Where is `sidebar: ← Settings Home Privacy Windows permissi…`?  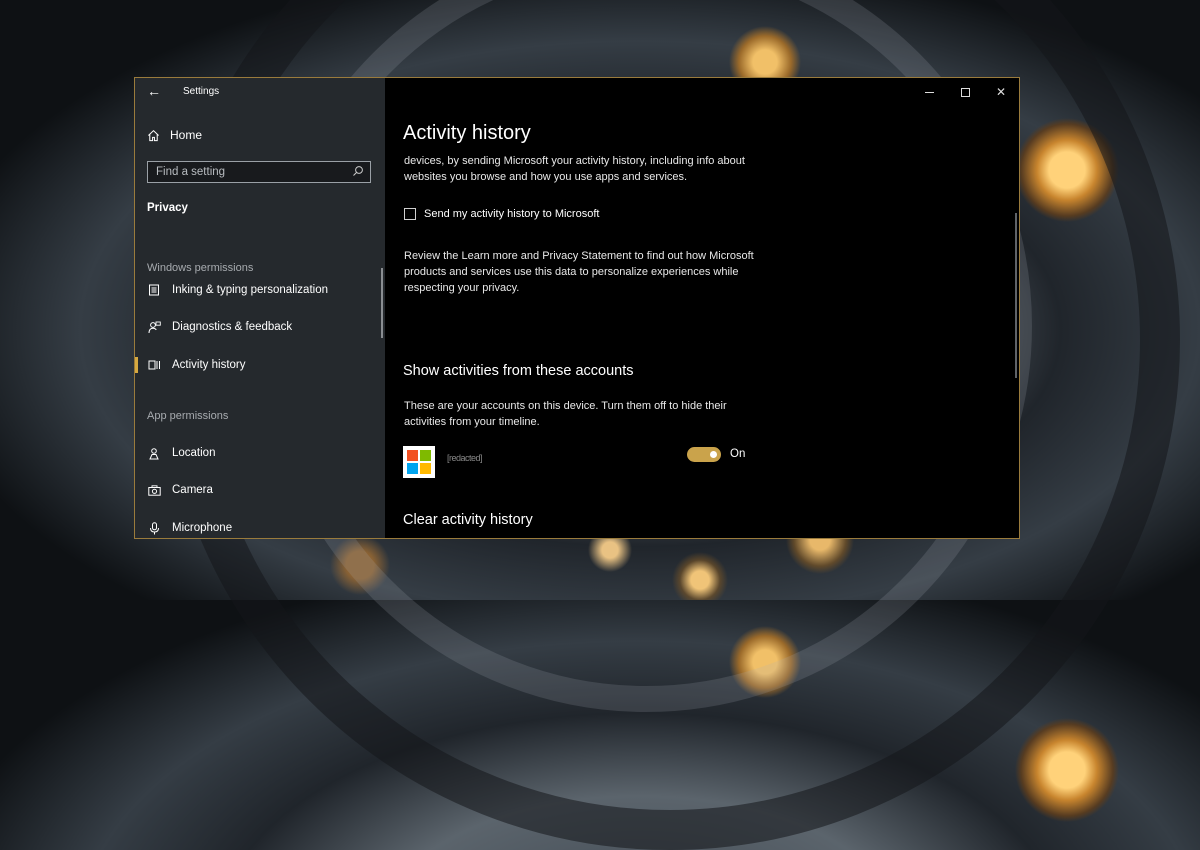 sidebar: ← Settings Home Privacy Windows permissi… is located at coordinates (260, 308).